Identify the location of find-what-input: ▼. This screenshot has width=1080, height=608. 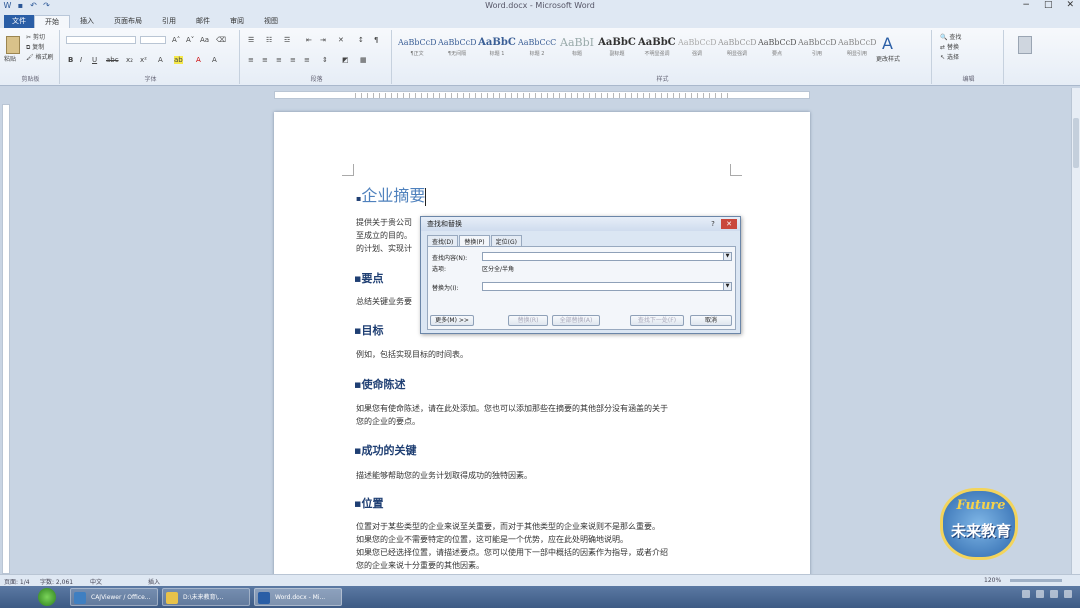
(607, 256).